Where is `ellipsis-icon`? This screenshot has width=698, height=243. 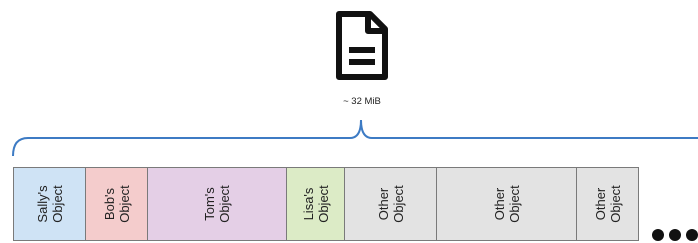
ellipsis-icon is located at coordinates (675, 235).